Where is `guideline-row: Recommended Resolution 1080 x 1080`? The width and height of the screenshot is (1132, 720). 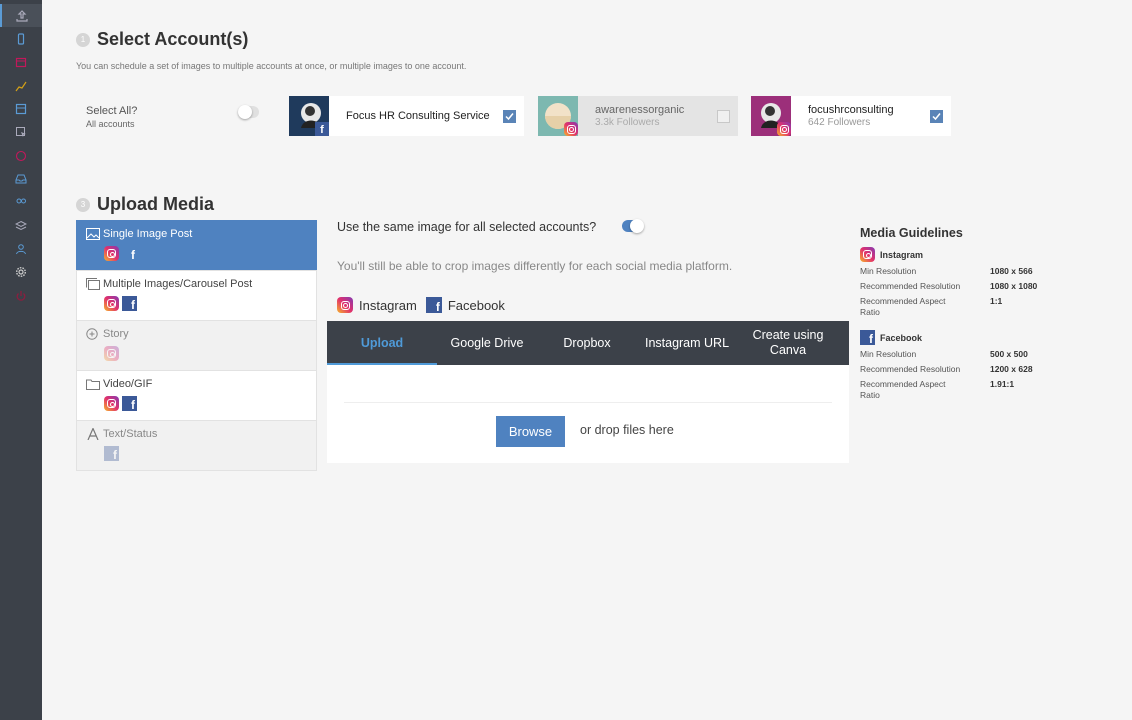
guideline-row: Recommended Resolution 1080 x 1080 is located at coordinates (960, 286).